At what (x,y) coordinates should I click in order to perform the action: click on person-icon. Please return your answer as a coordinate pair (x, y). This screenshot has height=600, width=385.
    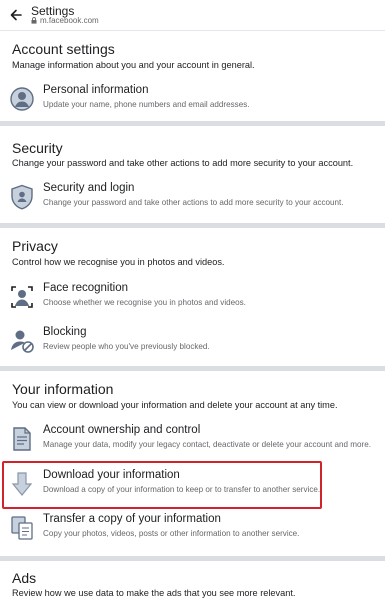
    Looking at the image, I should click on (22, 99).